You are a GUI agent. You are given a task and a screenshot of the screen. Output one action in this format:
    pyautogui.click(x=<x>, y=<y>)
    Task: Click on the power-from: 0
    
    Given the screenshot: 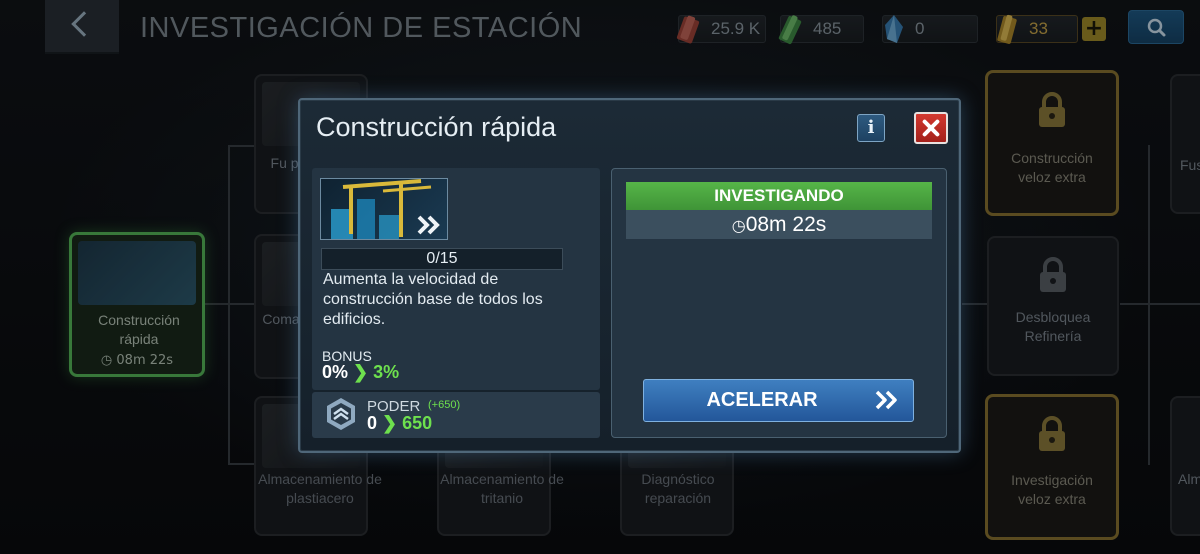 What is the action you would take?
    pyautogui.click(x=372, y=423)
    